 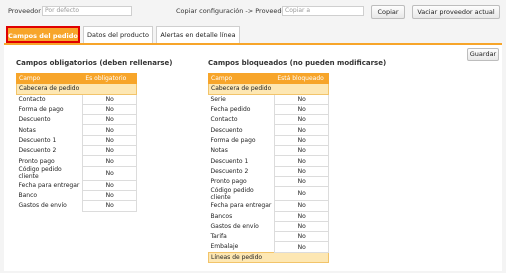 I want to click on field-name: Bancos, so click(x=221, y=216).